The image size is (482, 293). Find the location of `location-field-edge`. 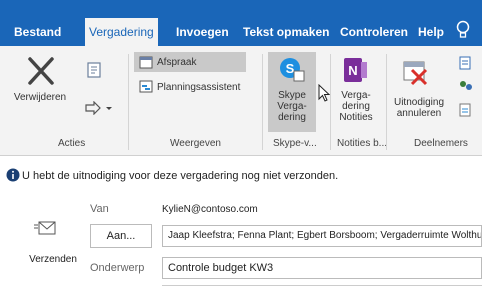

location-field-edge is located at coordinates (322, 285).